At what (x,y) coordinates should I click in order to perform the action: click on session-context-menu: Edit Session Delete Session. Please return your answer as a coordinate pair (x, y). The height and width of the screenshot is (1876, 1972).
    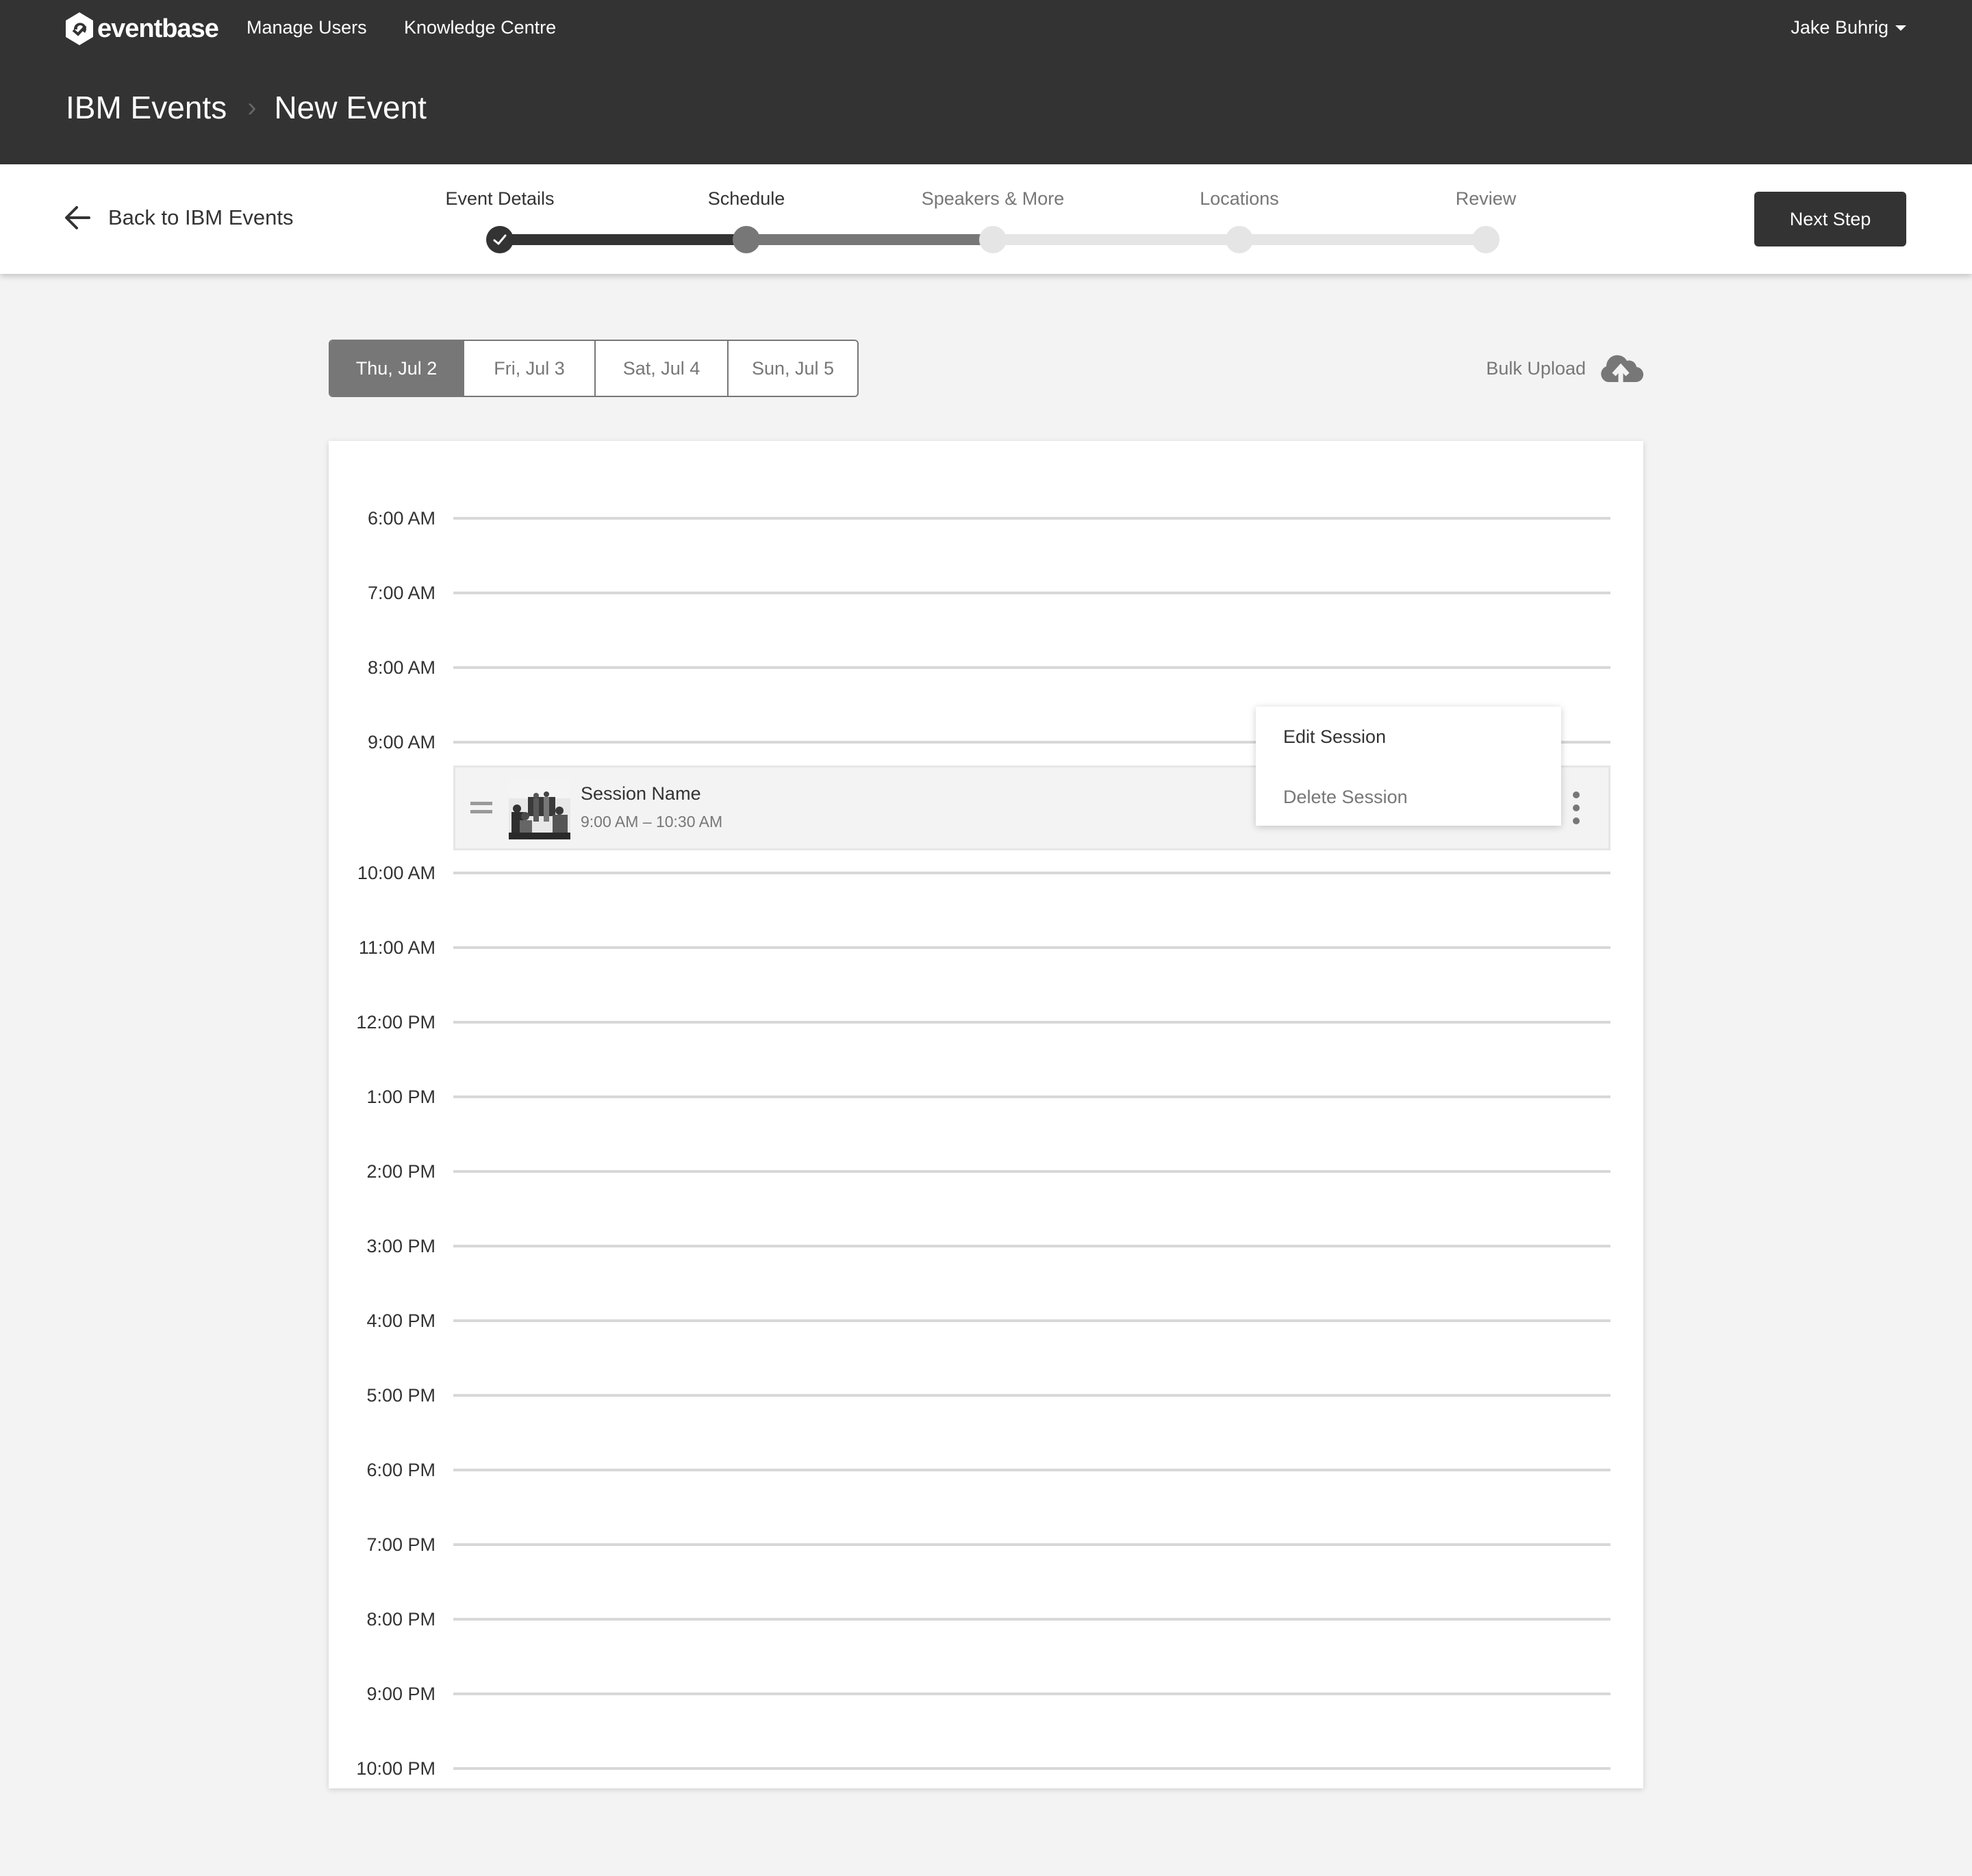
    Looking at the image, I should click on (1408, 767).